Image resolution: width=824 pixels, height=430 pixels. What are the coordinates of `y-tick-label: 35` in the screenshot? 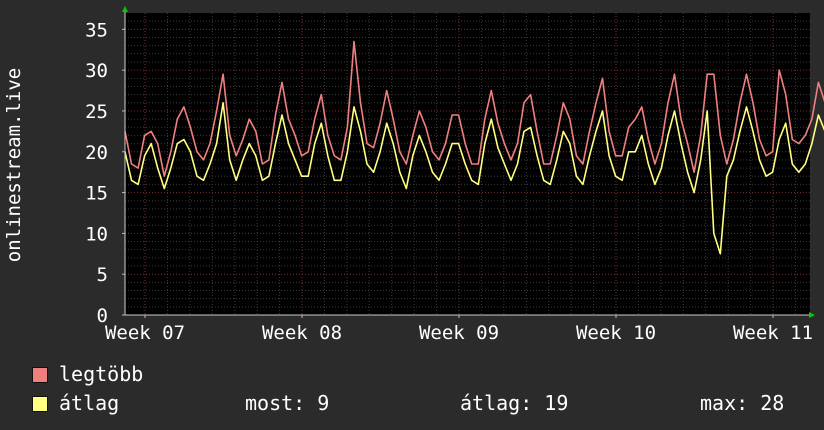 It's located at (96, 30).